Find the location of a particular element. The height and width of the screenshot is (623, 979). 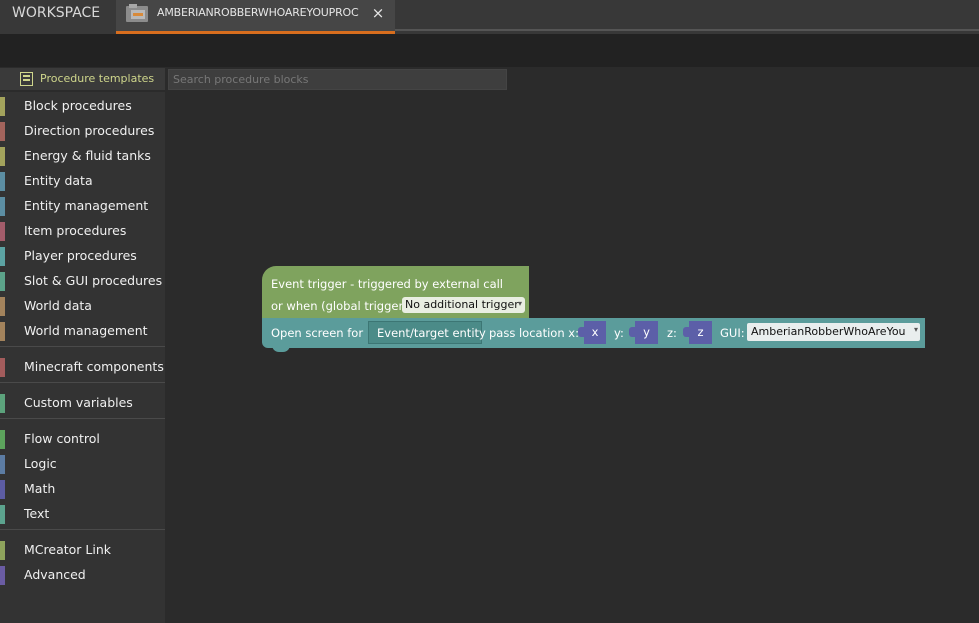

gui-value: AmberianRobberWhoAreYou is located at coordinates (828, 331).